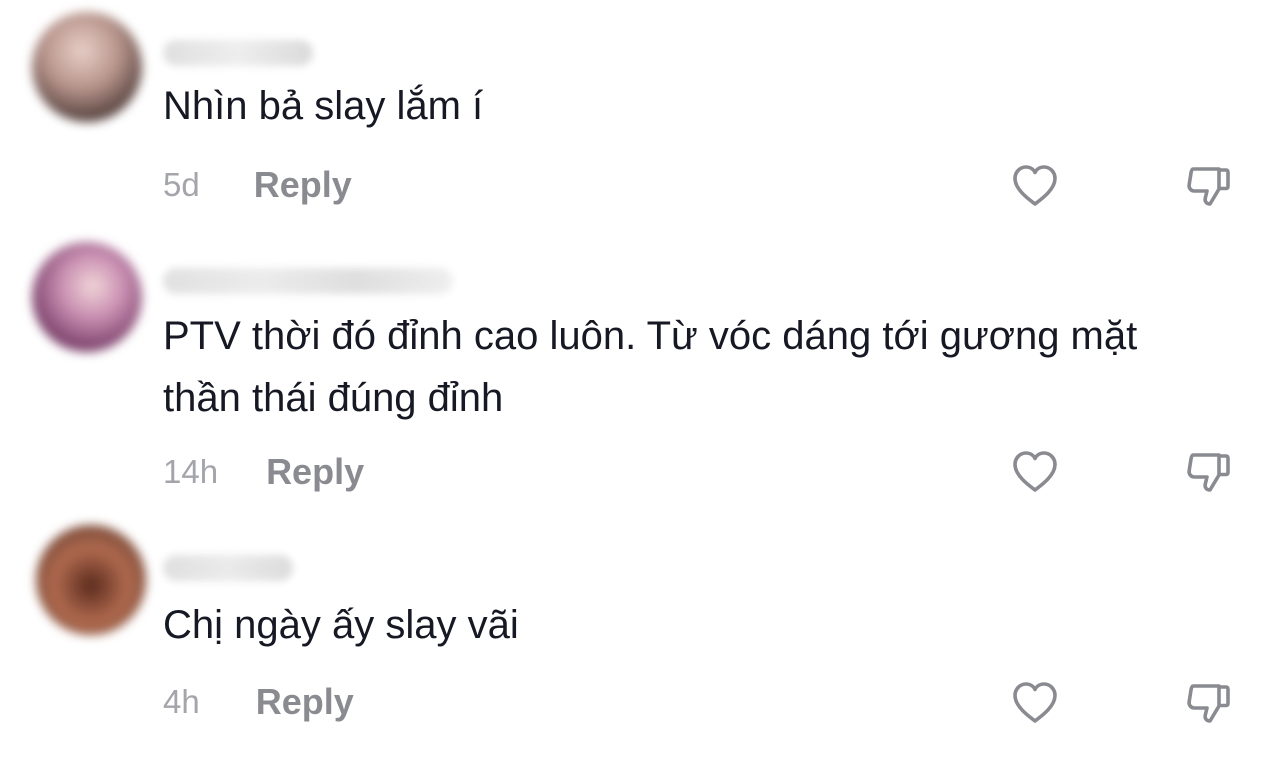 This screenshot has height=762, width=1280. What do you see at coordinates (323, 106) in the screenshot?
I see `comment-text: Nhìn bả slay lắm í` at bounding box center [323, 106].